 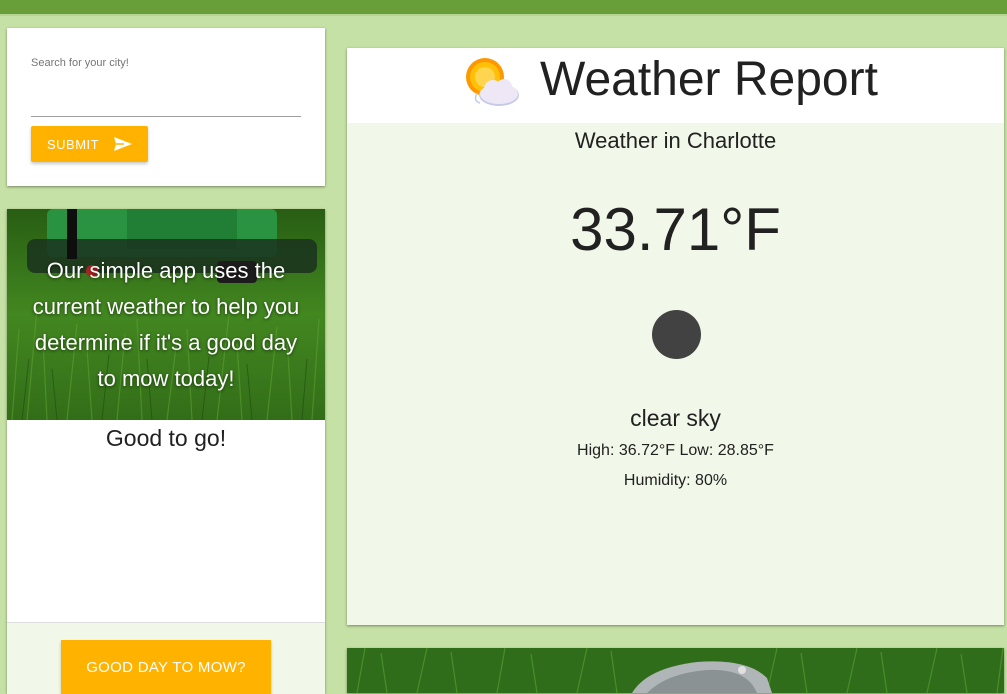 I want to click on mow-verdict: Good to go!, so click(x=166, y=438).